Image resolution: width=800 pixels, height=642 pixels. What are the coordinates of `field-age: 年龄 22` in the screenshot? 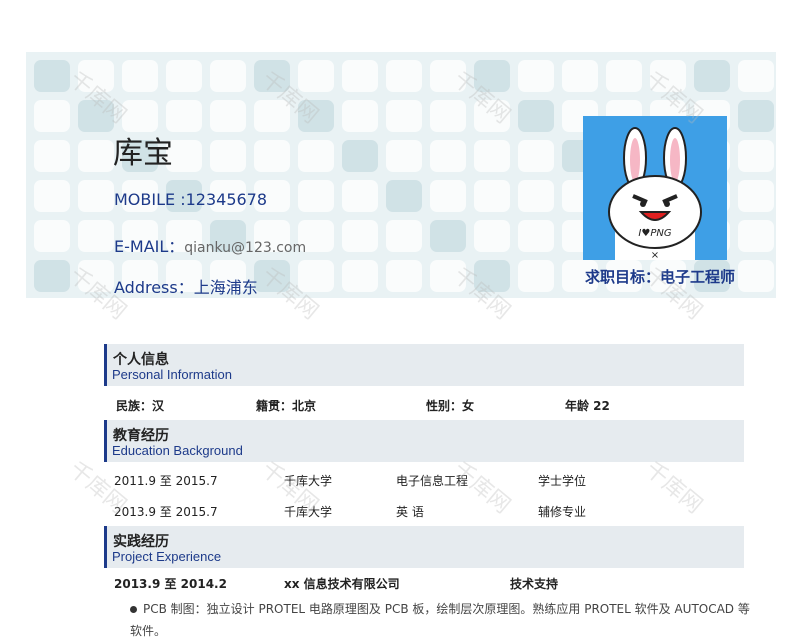 It's located at (587, 406).